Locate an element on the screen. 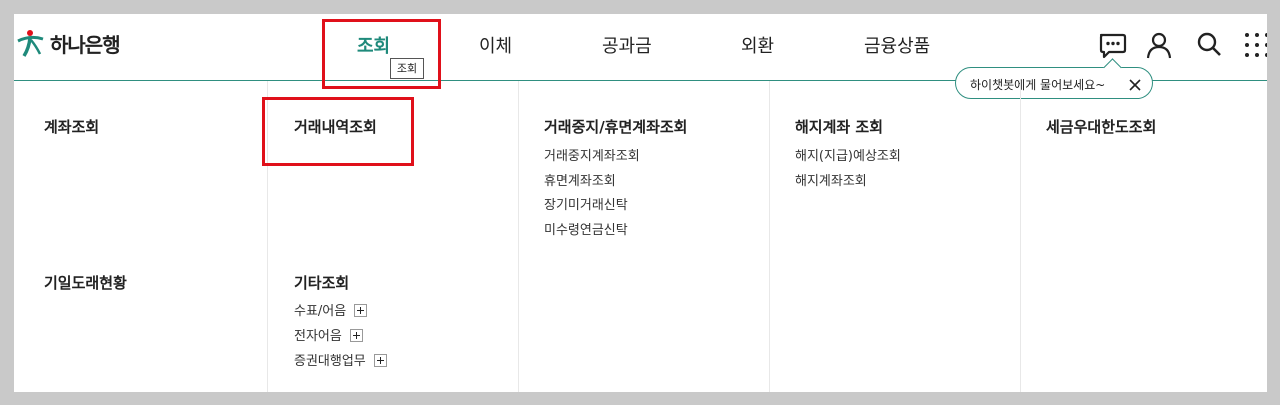  menu-tax-preference-limit: 세금우대한도조회 is located at coordinates (1101, 126).